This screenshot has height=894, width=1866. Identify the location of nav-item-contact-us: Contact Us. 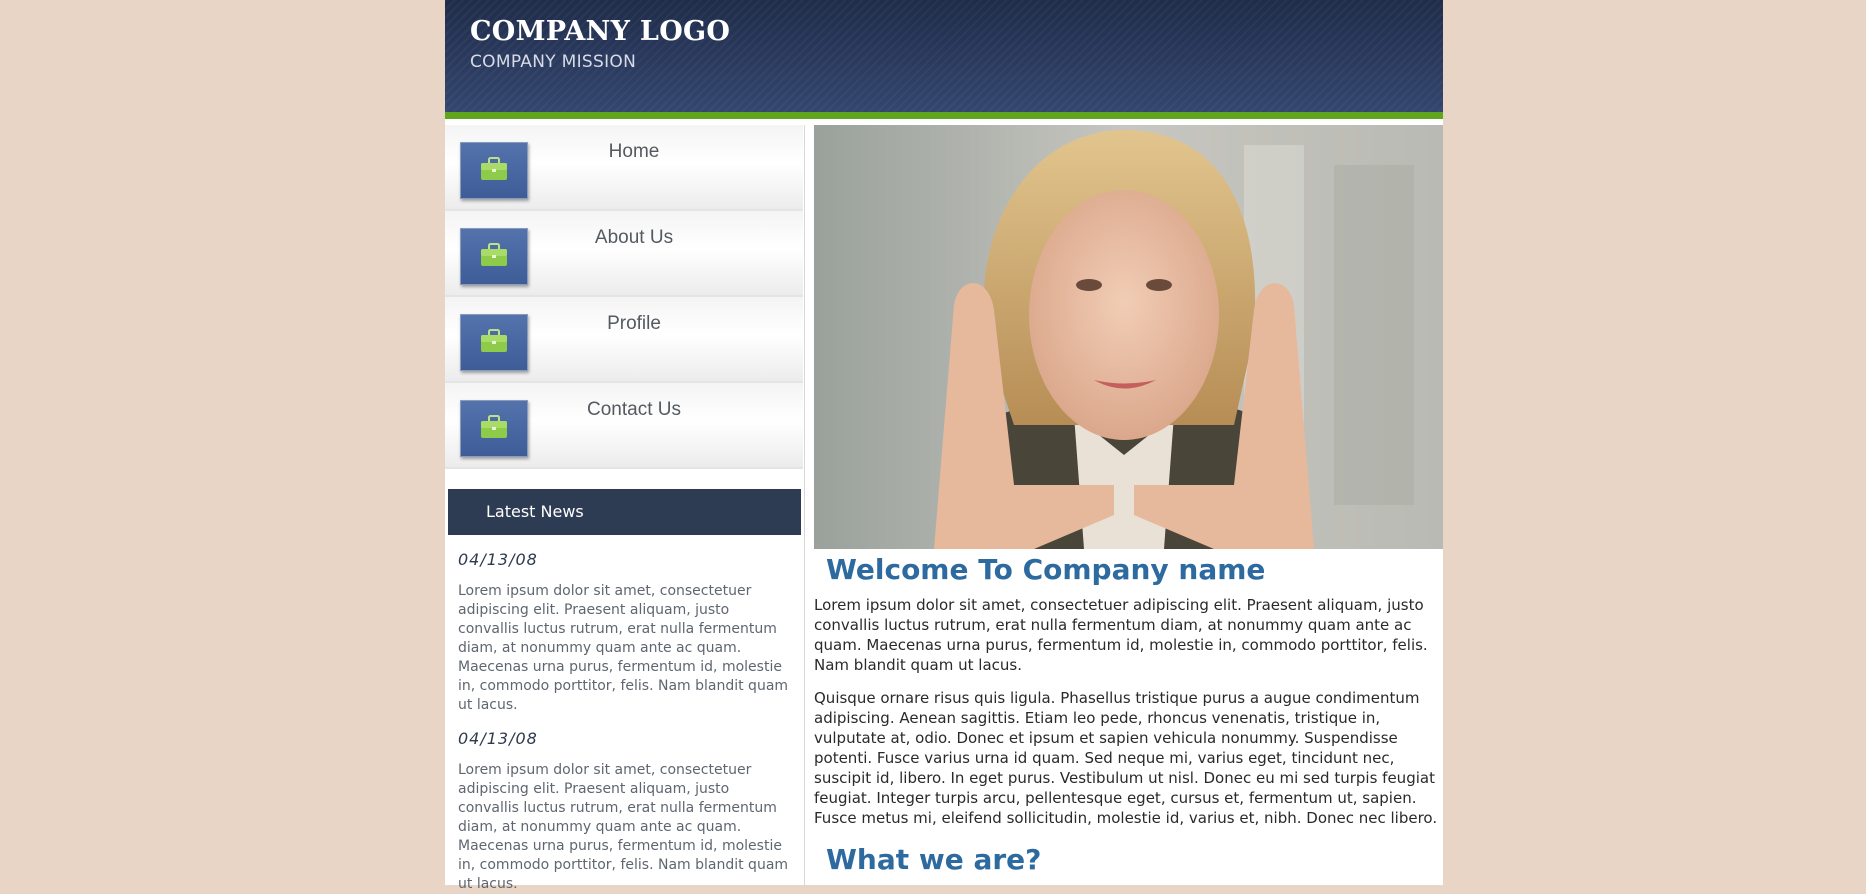
(624, 426).